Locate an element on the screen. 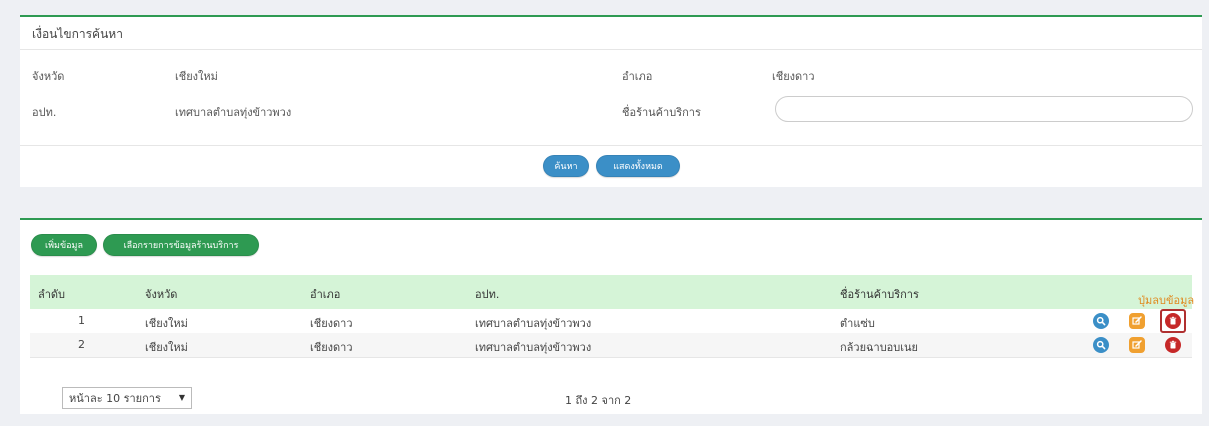 Image resolution: width=1209 pixels, height=426 pixels. search-button: ค้นหา is located at coordinates (566, 166).